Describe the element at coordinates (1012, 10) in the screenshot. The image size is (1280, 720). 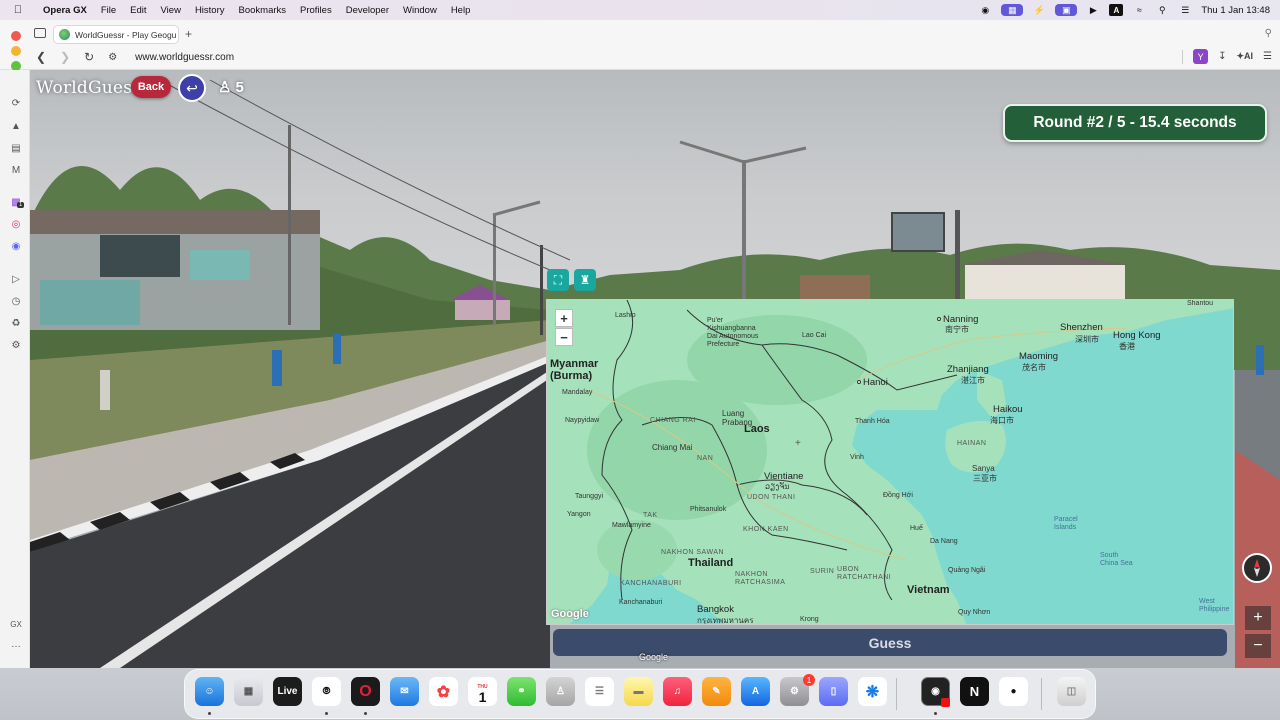
I see `tray-screen-icon: ▦` at that location.